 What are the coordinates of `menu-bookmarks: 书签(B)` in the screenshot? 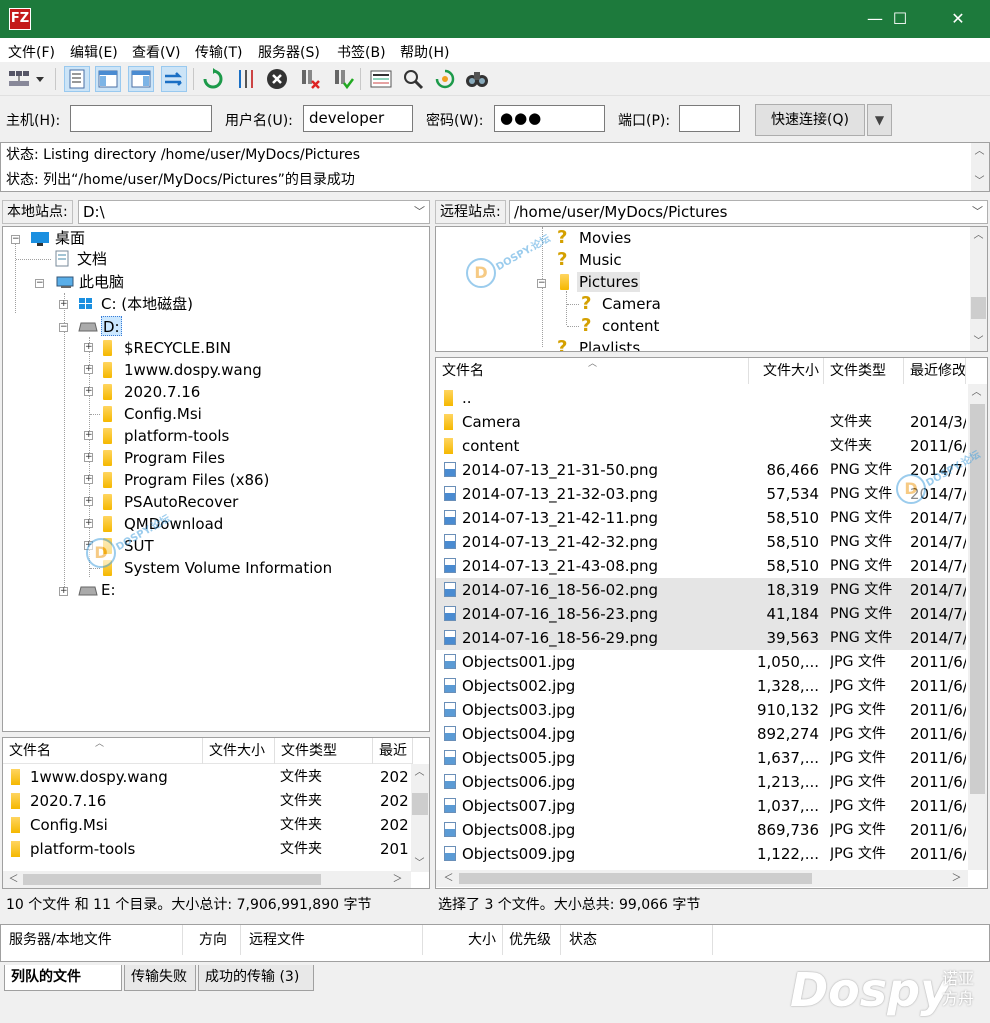 It's located at (361, 52).